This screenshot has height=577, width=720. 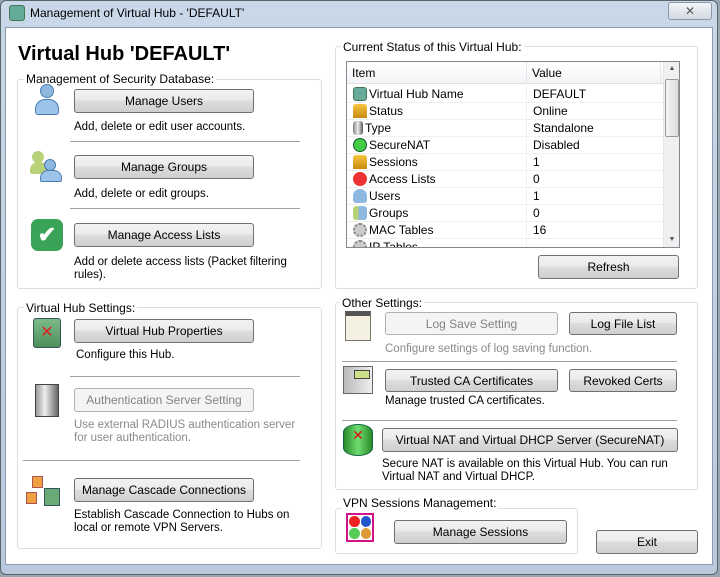 I want to click on column-header-value: Value, so click(x=594, y=72).